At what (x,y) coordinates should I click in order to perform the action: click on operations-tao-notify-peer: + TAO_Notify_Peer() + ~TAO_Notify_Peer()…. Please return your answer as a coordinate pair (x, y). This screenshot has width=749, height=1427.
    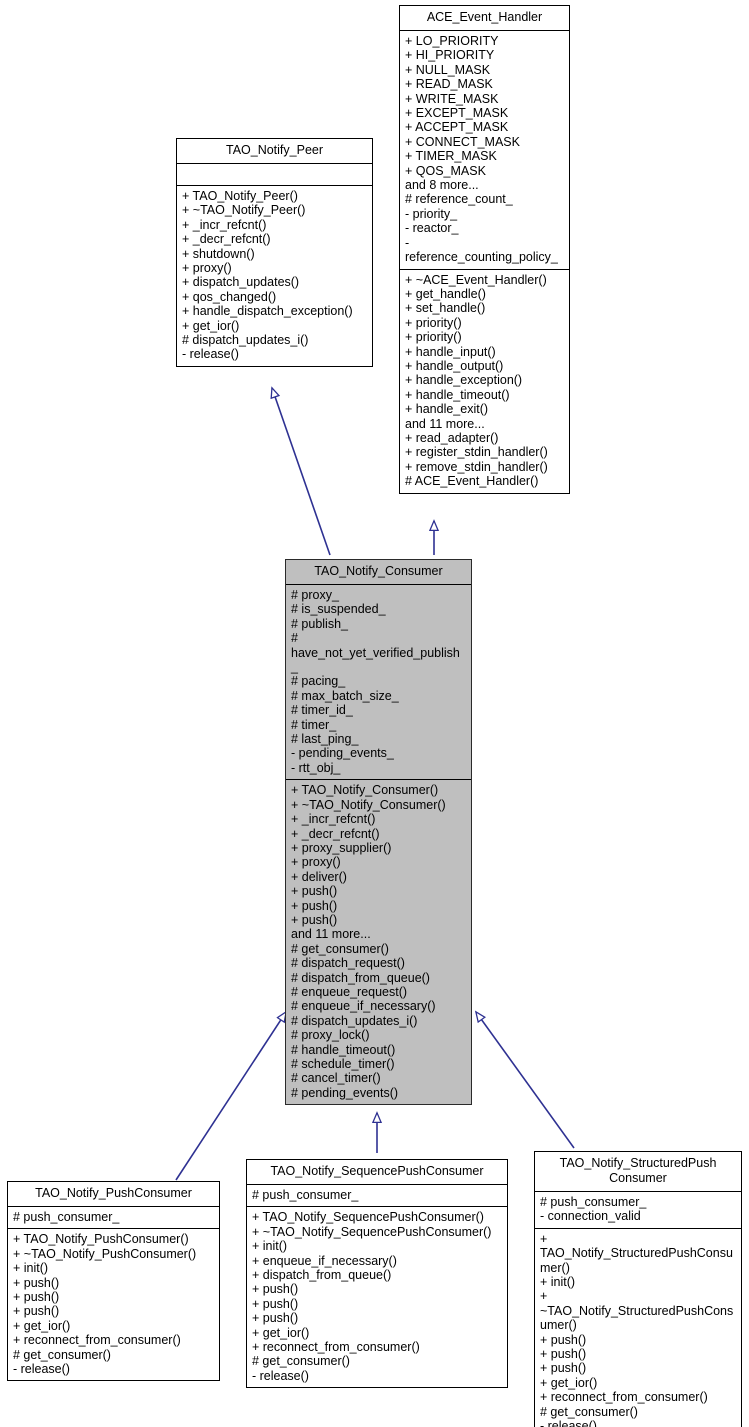
    Looking at the image, I should click on (274, 276).